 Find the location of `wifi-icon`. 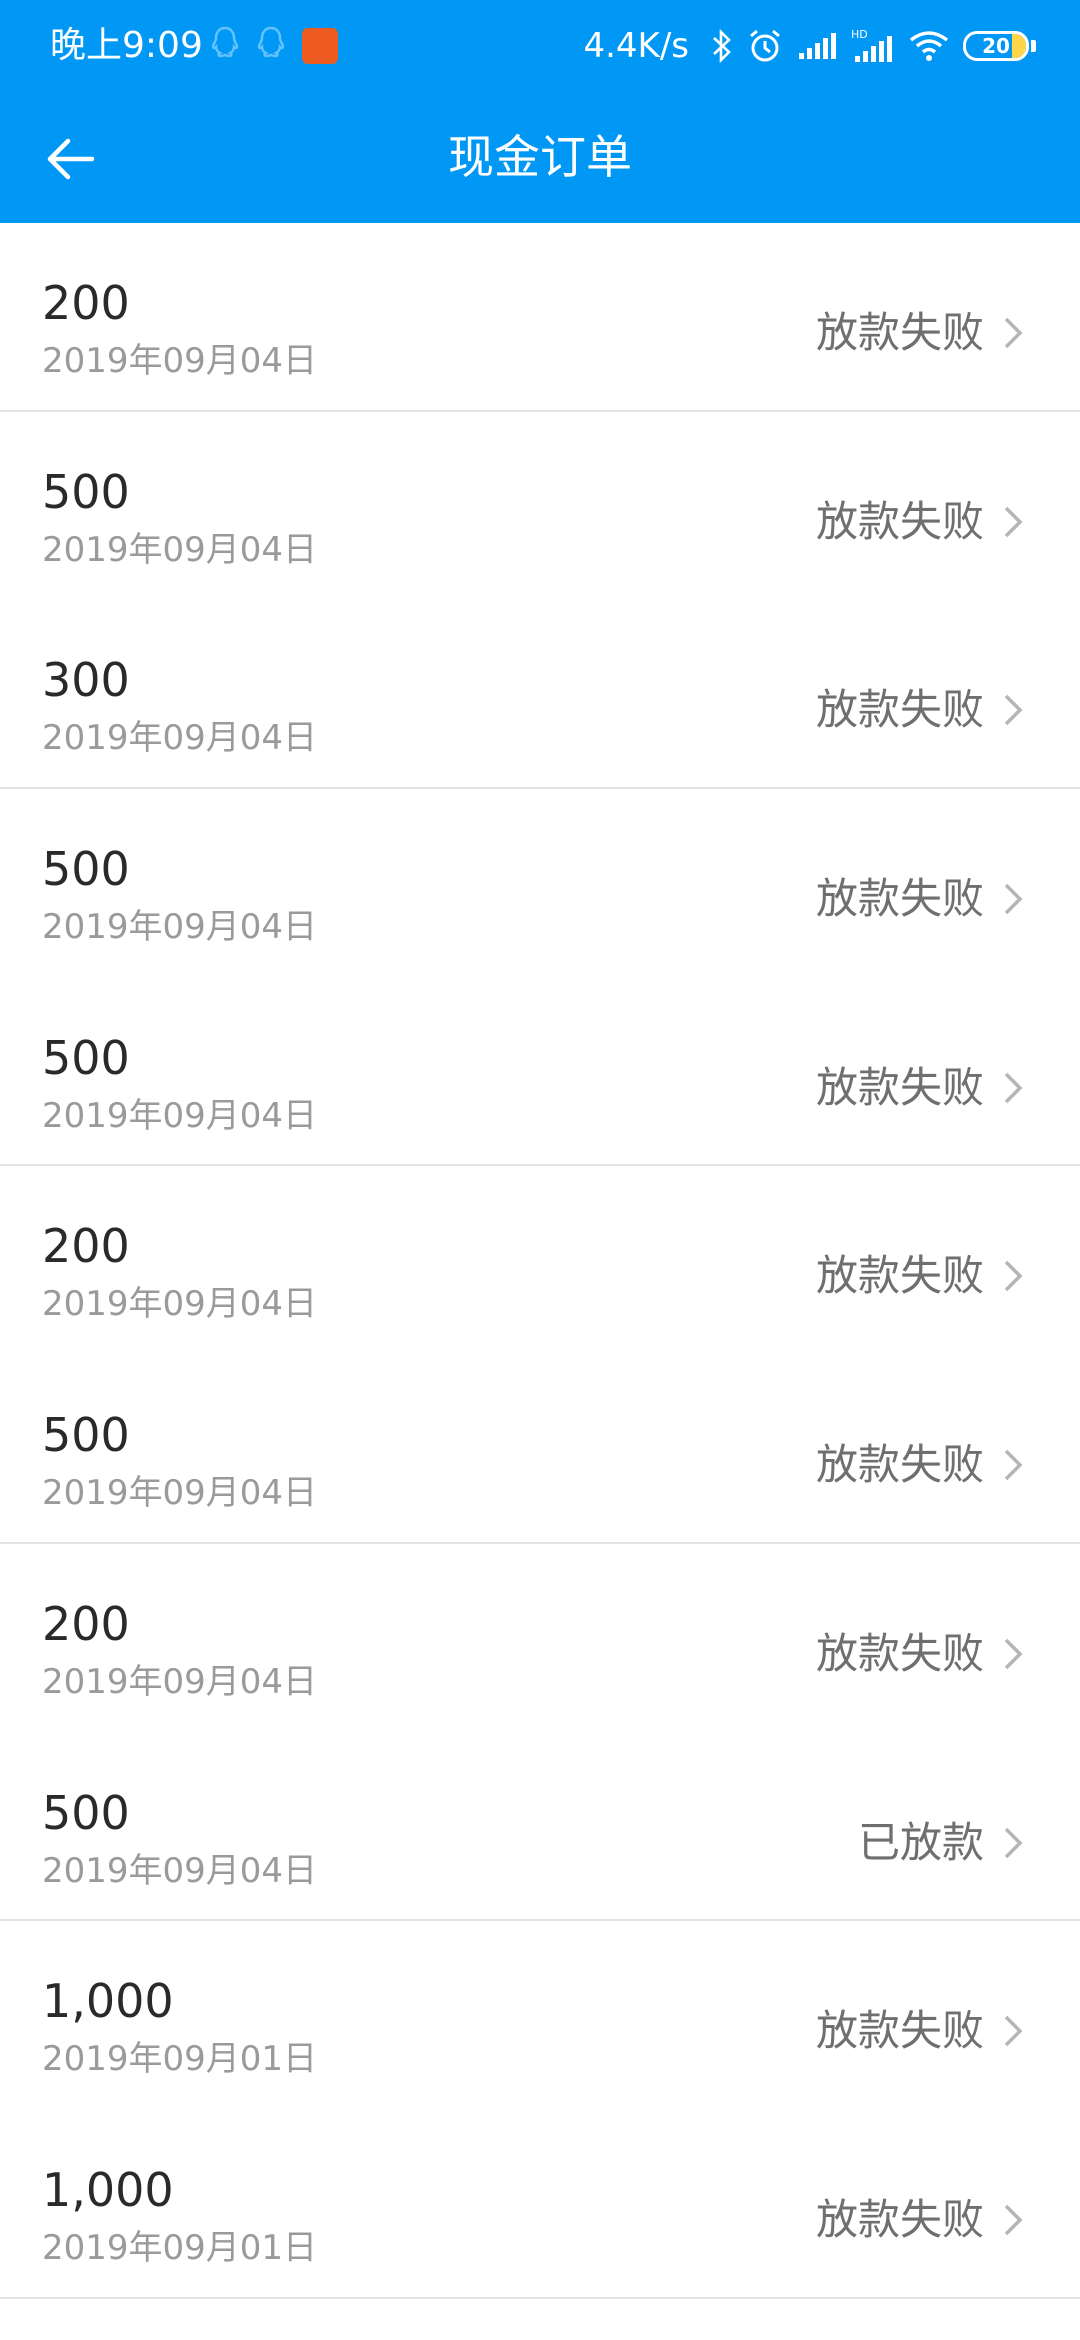

wifi-icon is located at coordinates (929, 46).